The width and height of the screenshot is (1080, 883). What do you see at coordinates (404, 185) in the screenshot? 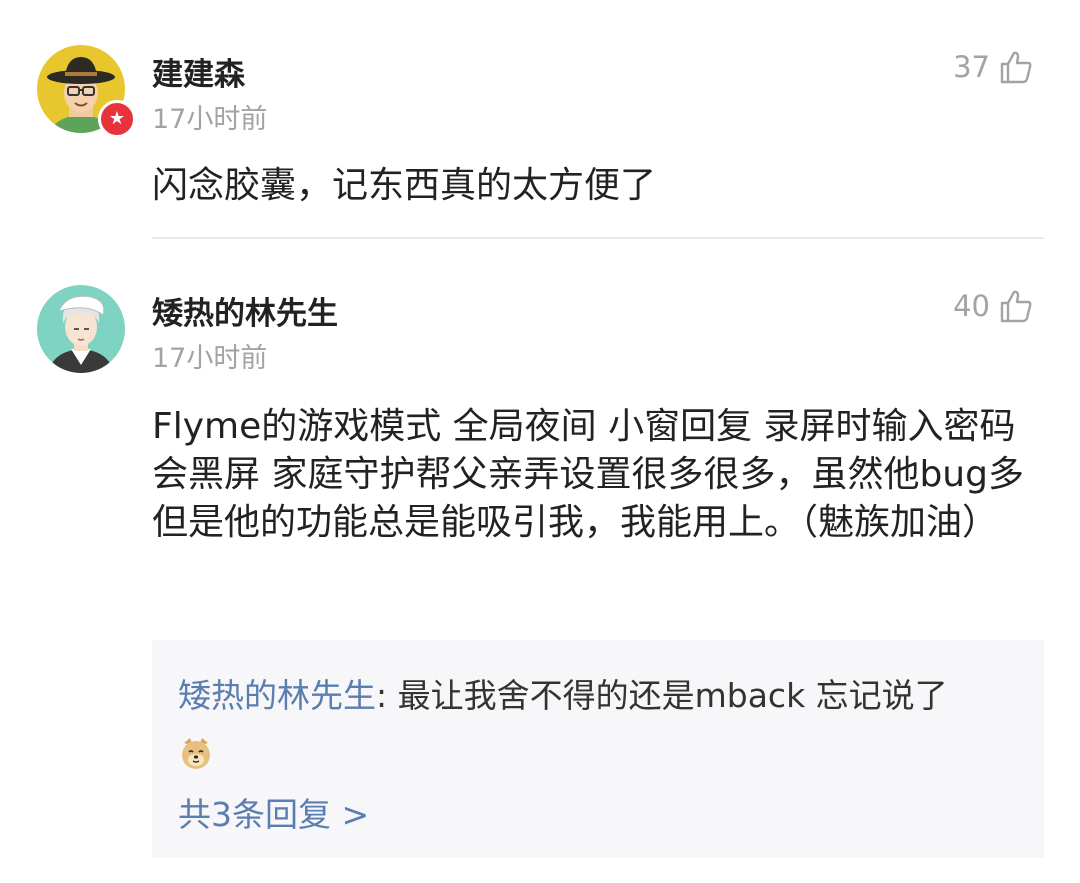
I see `comment-text: 闪念胶囊，记东西真的太方便了` at bounding box center [404, 185].